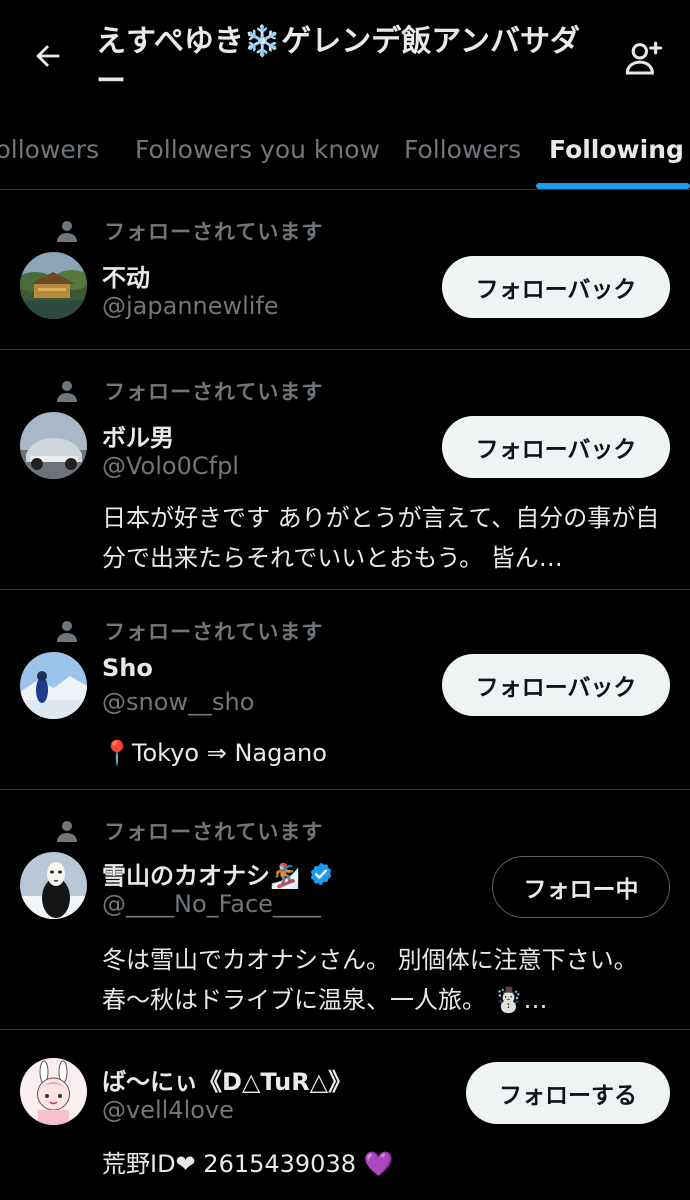  What do you see at coordinates (613, 186) in the screenshot?
I see `active-tab-indicator` at bounding box center [613, 186].